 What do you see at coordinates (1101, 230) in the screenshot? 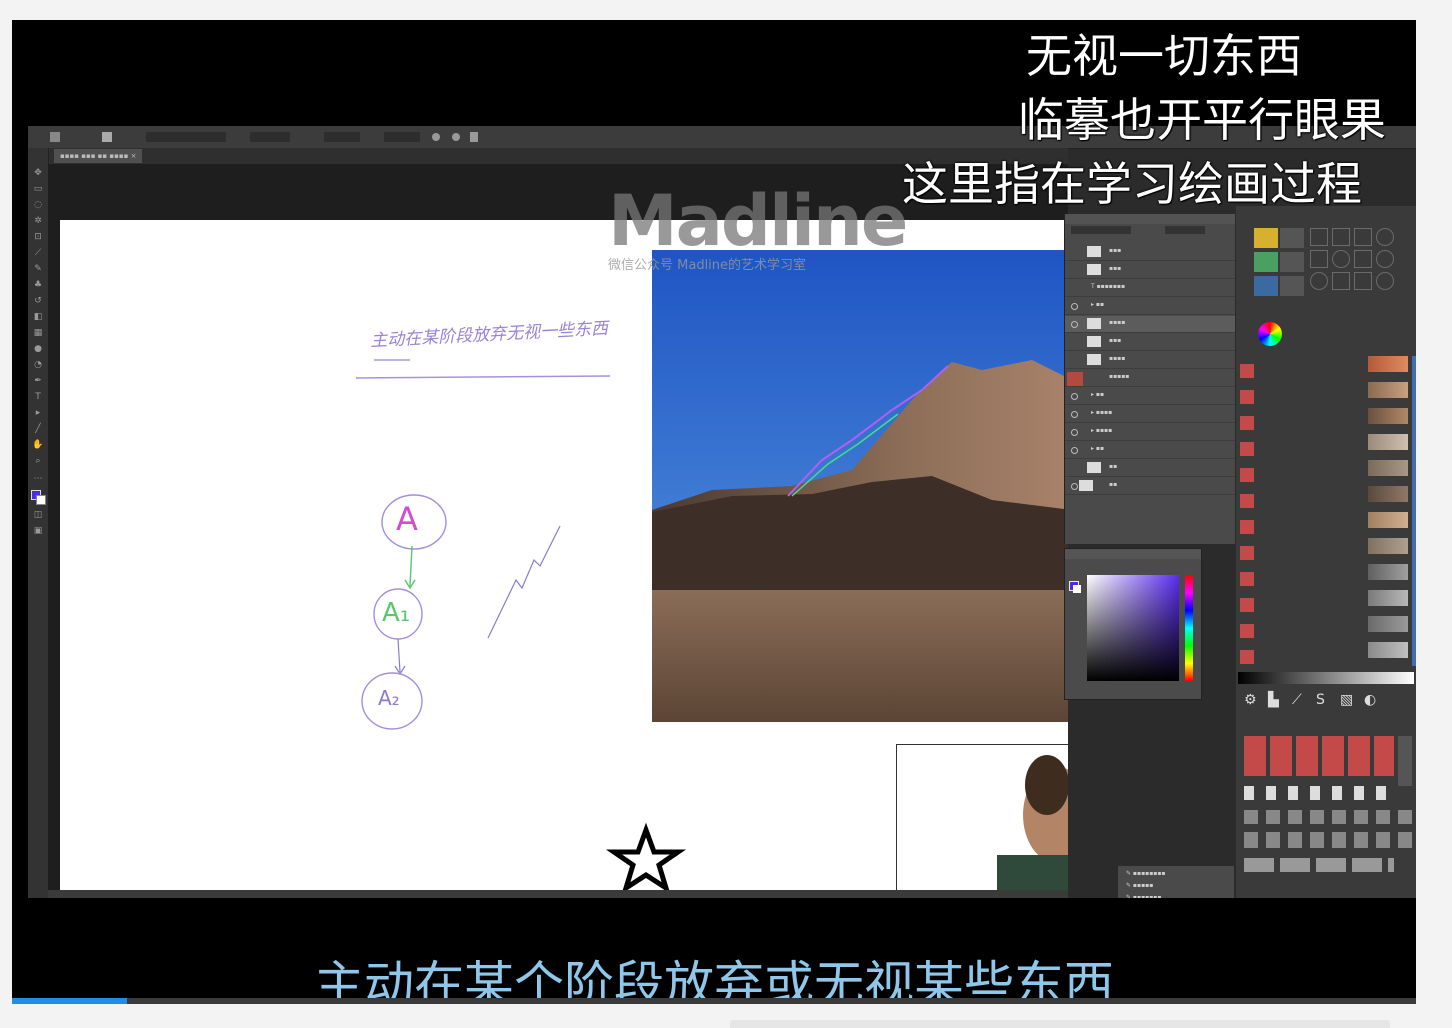
I see `blend-mode-select` at bounding box center [1101, 230].